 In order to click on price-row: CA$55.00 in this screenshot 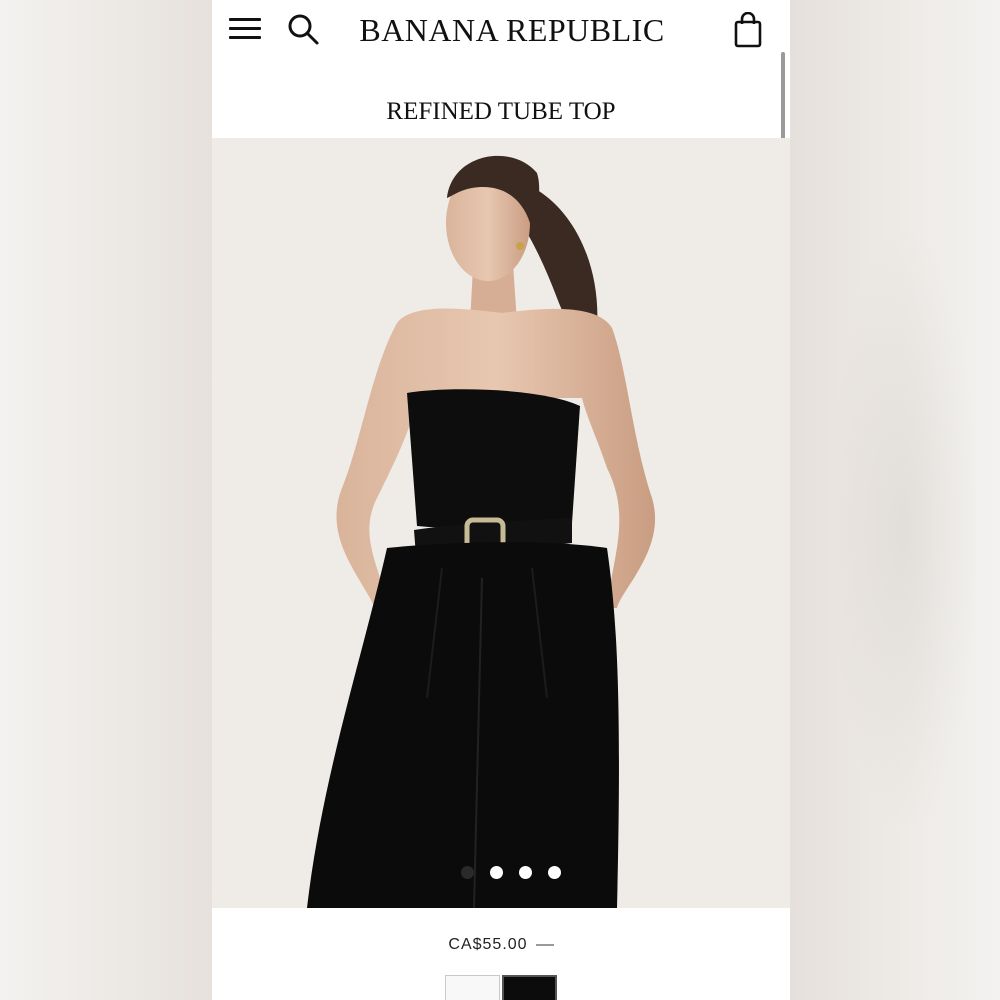, I will do `click(501, 948)`.